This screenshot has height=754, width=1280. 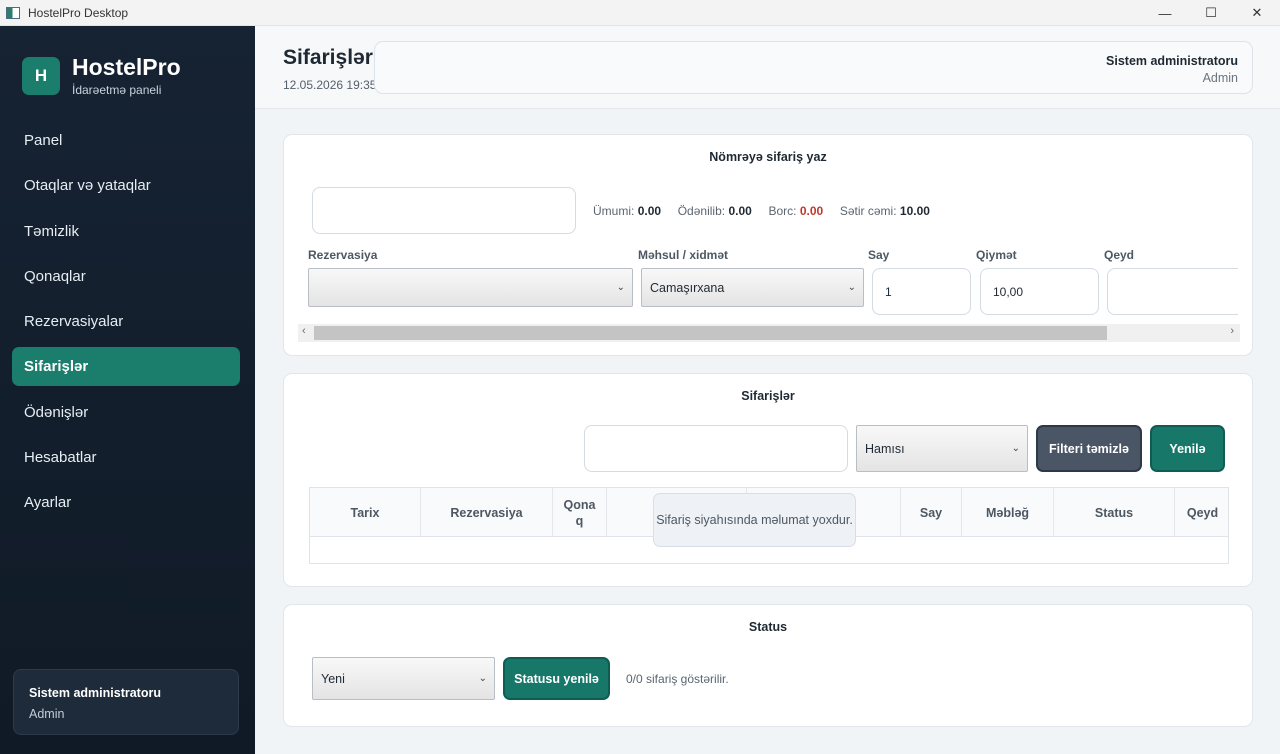 What do you see at coordinates (768, 396) in the screenshot?
I see `orders-title: Sifarişlər` at bounding box center [768, 396].